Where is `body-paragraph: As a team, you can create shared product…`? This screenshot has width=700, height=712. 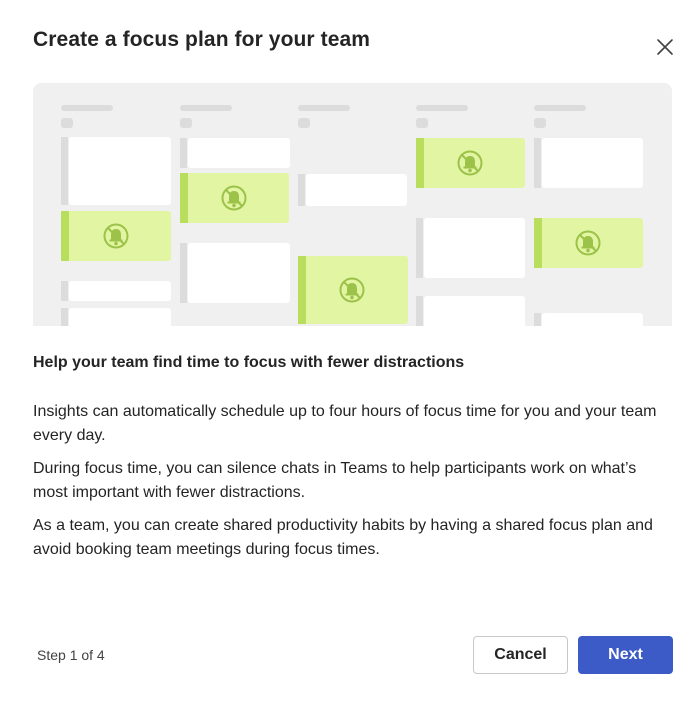
body-paragraph: As a team, you can create shared product… is located at coordinates (343, 537).